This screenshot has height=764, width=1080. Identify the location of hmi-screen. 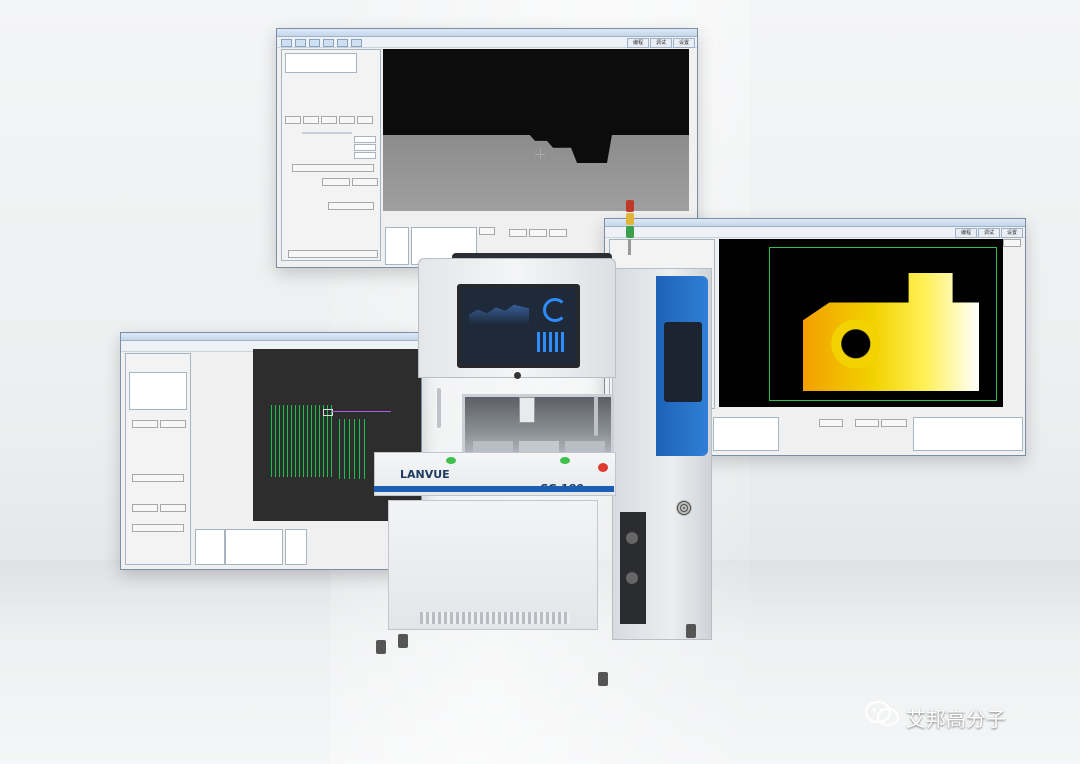
(518, 326).